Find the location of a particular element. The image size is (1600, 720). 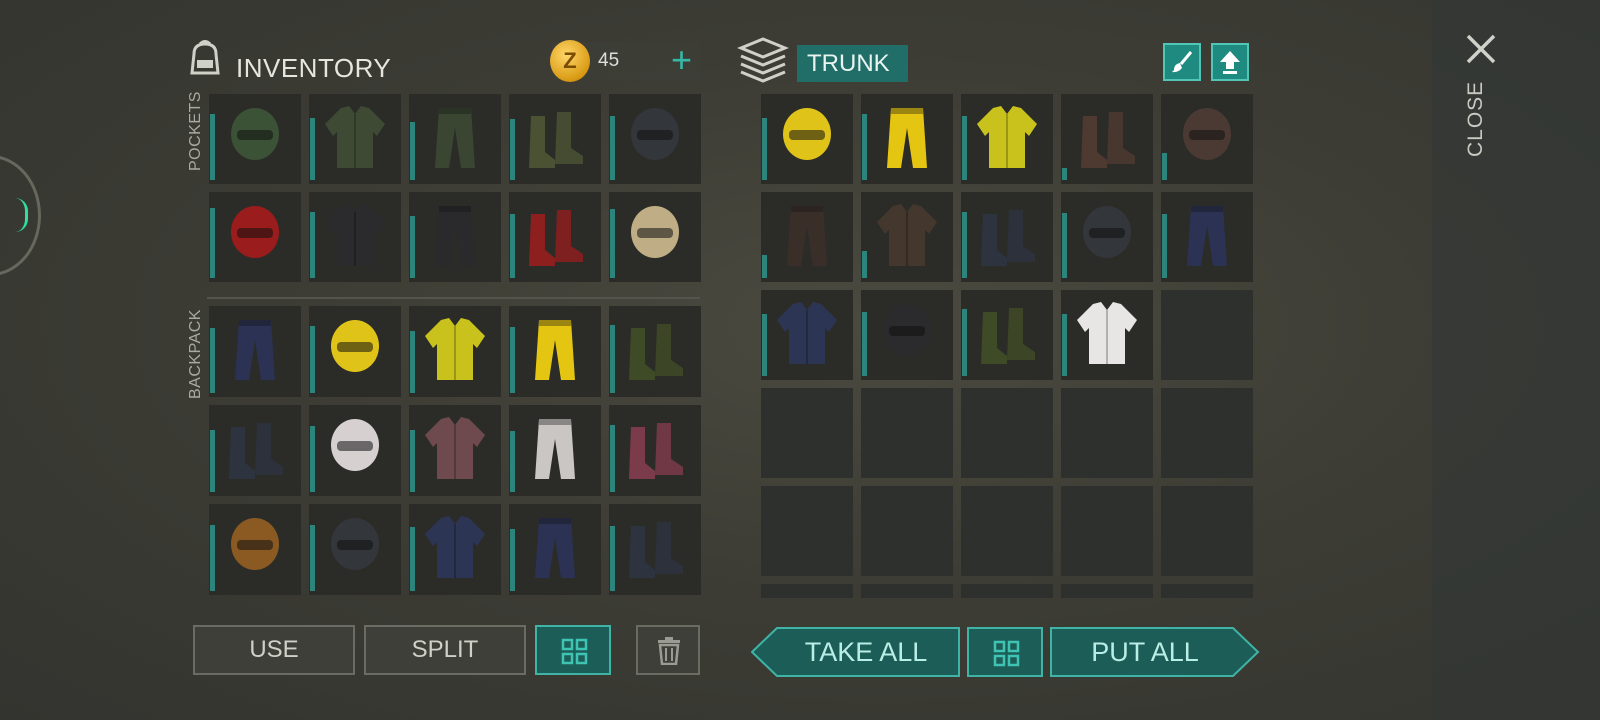

delete-button is located at coordinates (668, 650).